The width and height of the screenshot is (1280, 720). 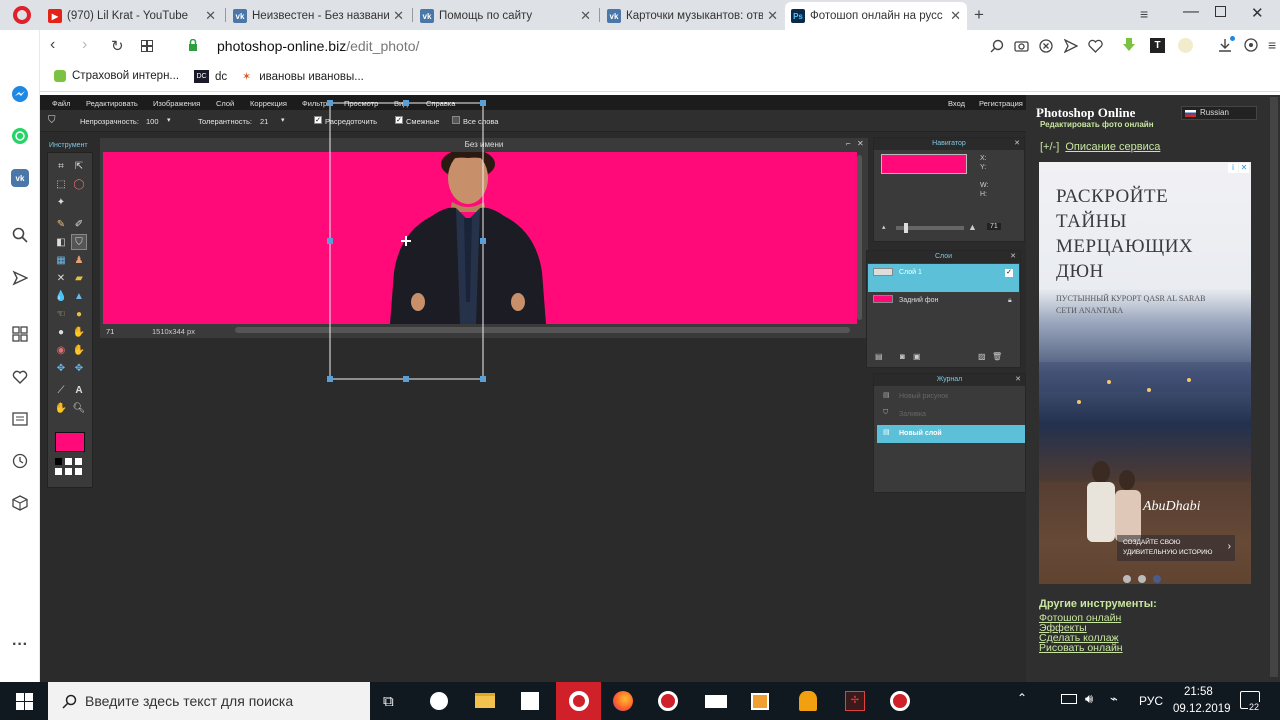 What do you see at coordinates (1219, 113) in the screenshot?
I see `language-select: Russian` at bounding box center [1219, 113].